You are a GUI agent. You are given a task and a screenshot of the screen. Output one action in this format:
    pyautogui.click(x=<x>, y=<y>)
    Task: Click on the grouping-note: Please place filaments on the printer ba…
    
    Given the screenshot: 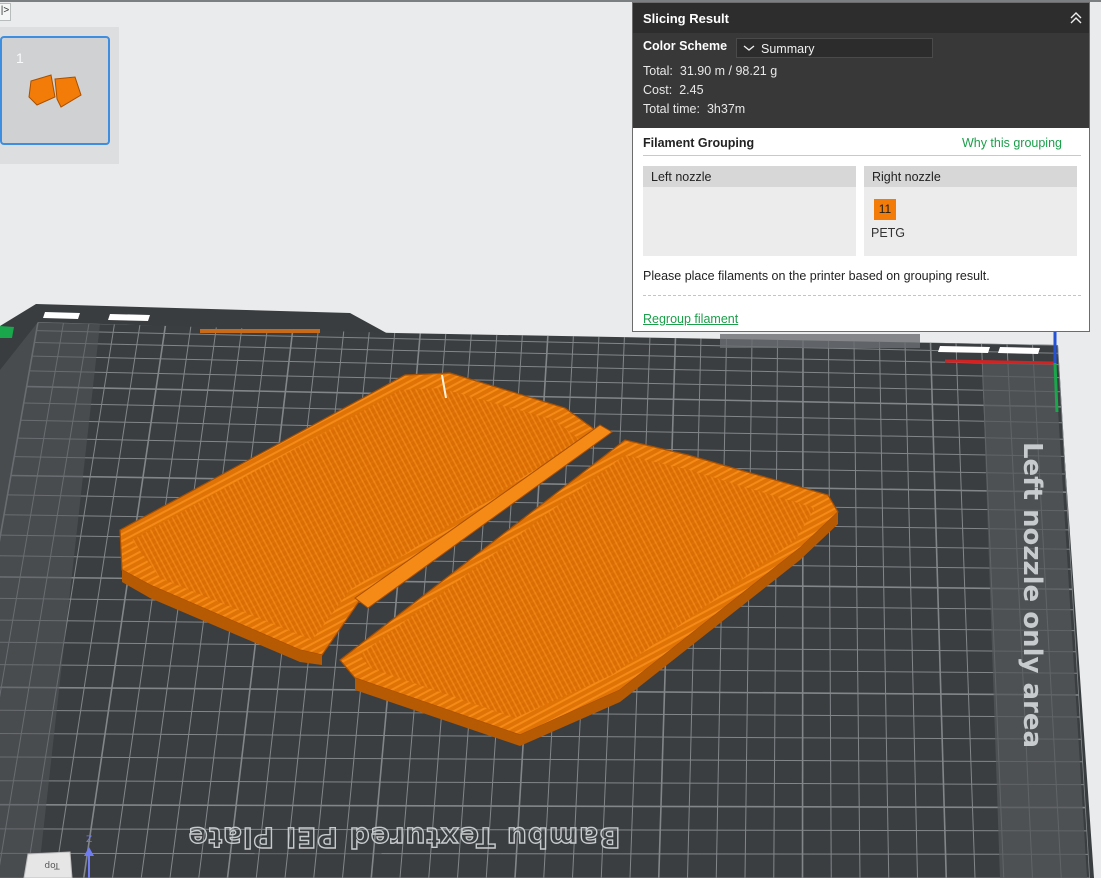 What is the action you would take?
    pyautogui.click(x=816, y=276)
    